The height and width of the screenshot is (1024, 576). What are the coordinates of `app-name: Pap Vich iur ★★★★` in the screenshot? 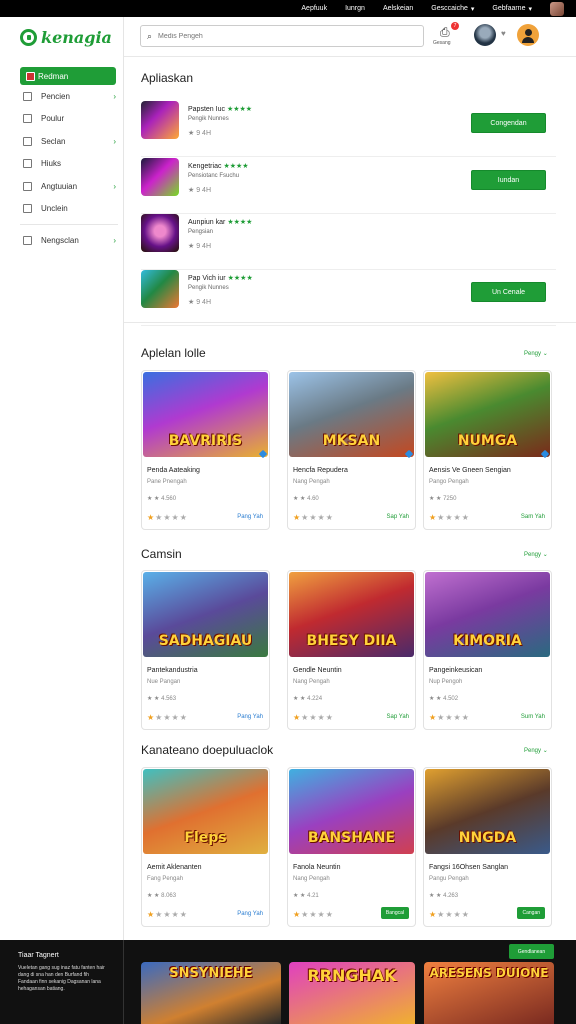 It's located at (220, 278).